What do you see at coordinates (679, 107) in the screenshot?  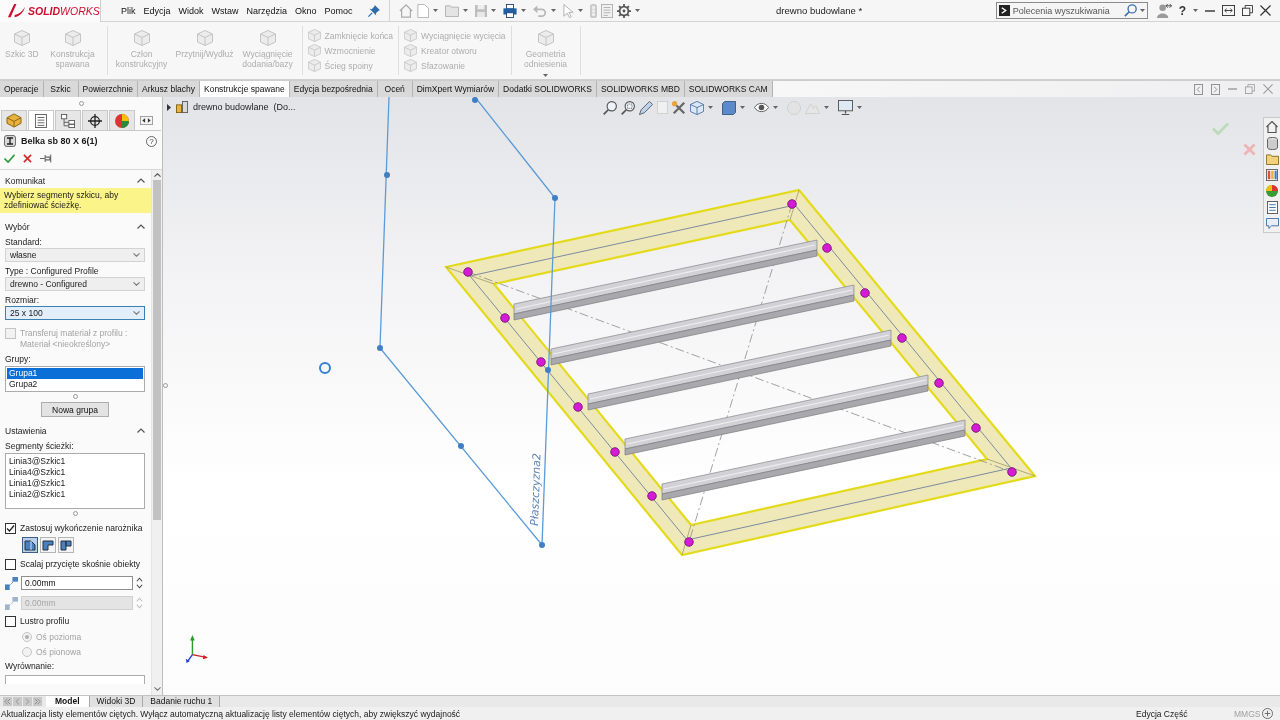 I see `crossed-tools-icon` at bounding box center [679, 107].